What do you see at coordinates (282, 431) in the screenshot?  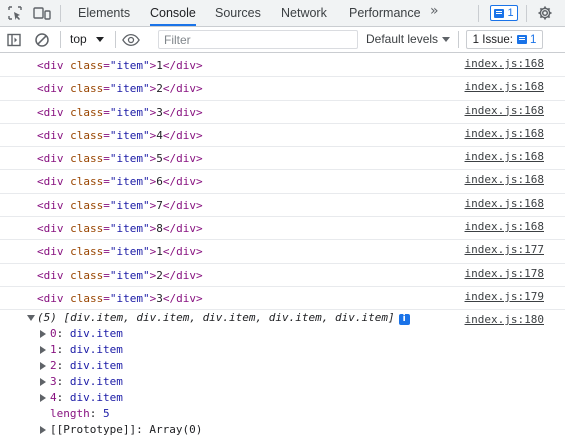 I see `prototype-row: [[Prototype]]: Array(0)` at bounding box center [282, 431].